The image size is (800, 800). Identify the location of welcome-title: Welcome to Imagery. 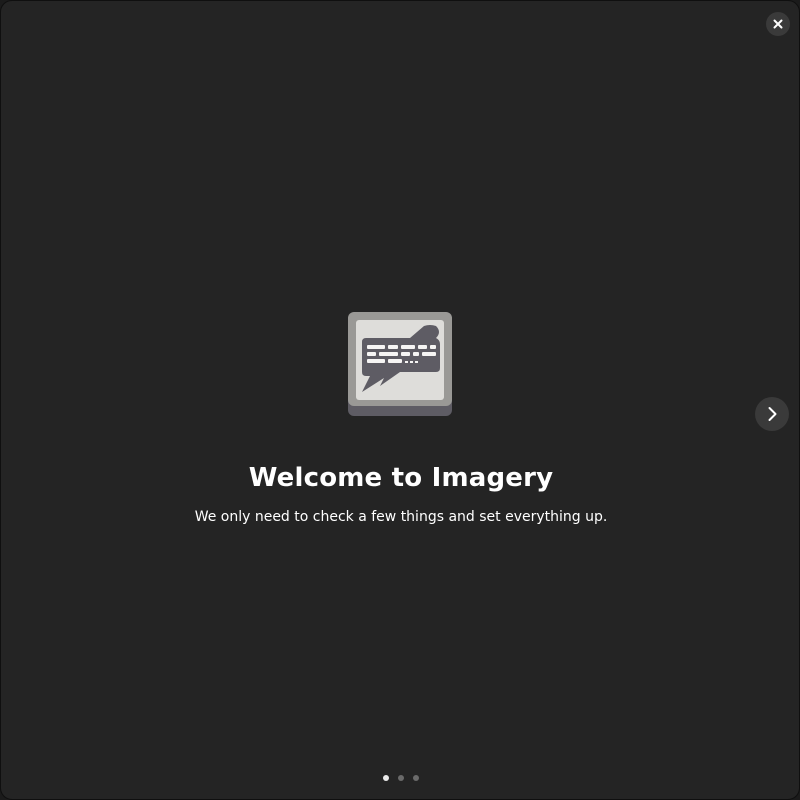
(401, 478).